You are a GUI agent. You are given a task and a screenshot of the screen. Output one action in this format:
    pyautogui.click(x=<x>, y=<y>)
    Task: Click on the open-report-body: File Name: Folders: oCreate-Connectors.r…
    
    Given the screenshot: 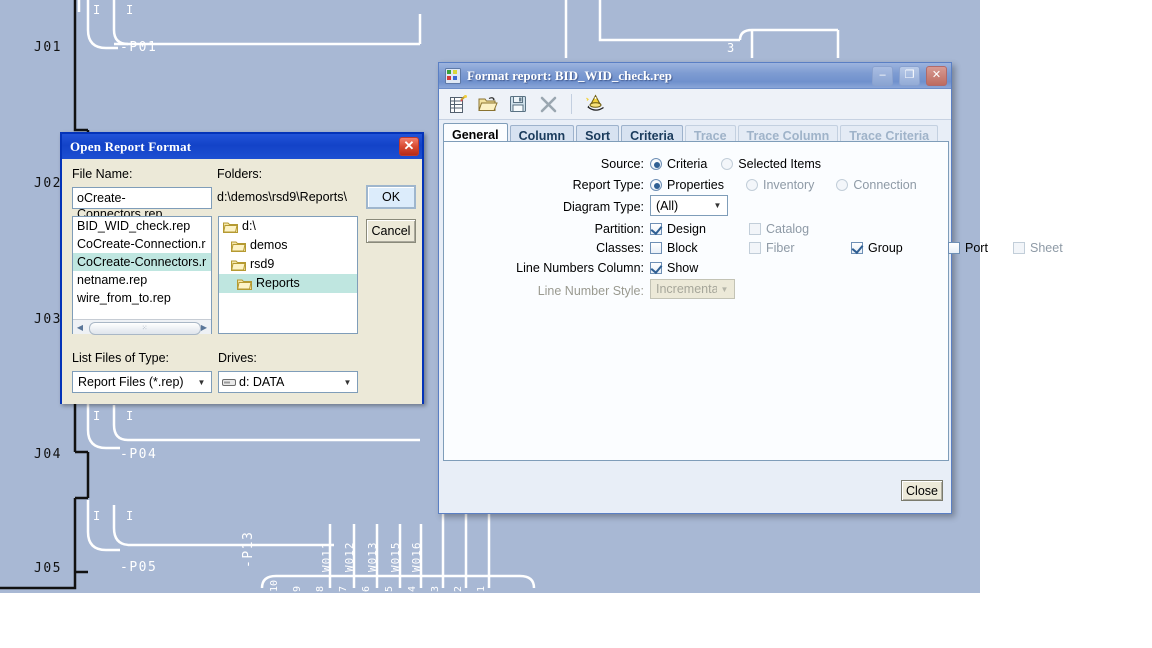 What is the action you would take?
    pyautogui.click(x=242, y=281)
    